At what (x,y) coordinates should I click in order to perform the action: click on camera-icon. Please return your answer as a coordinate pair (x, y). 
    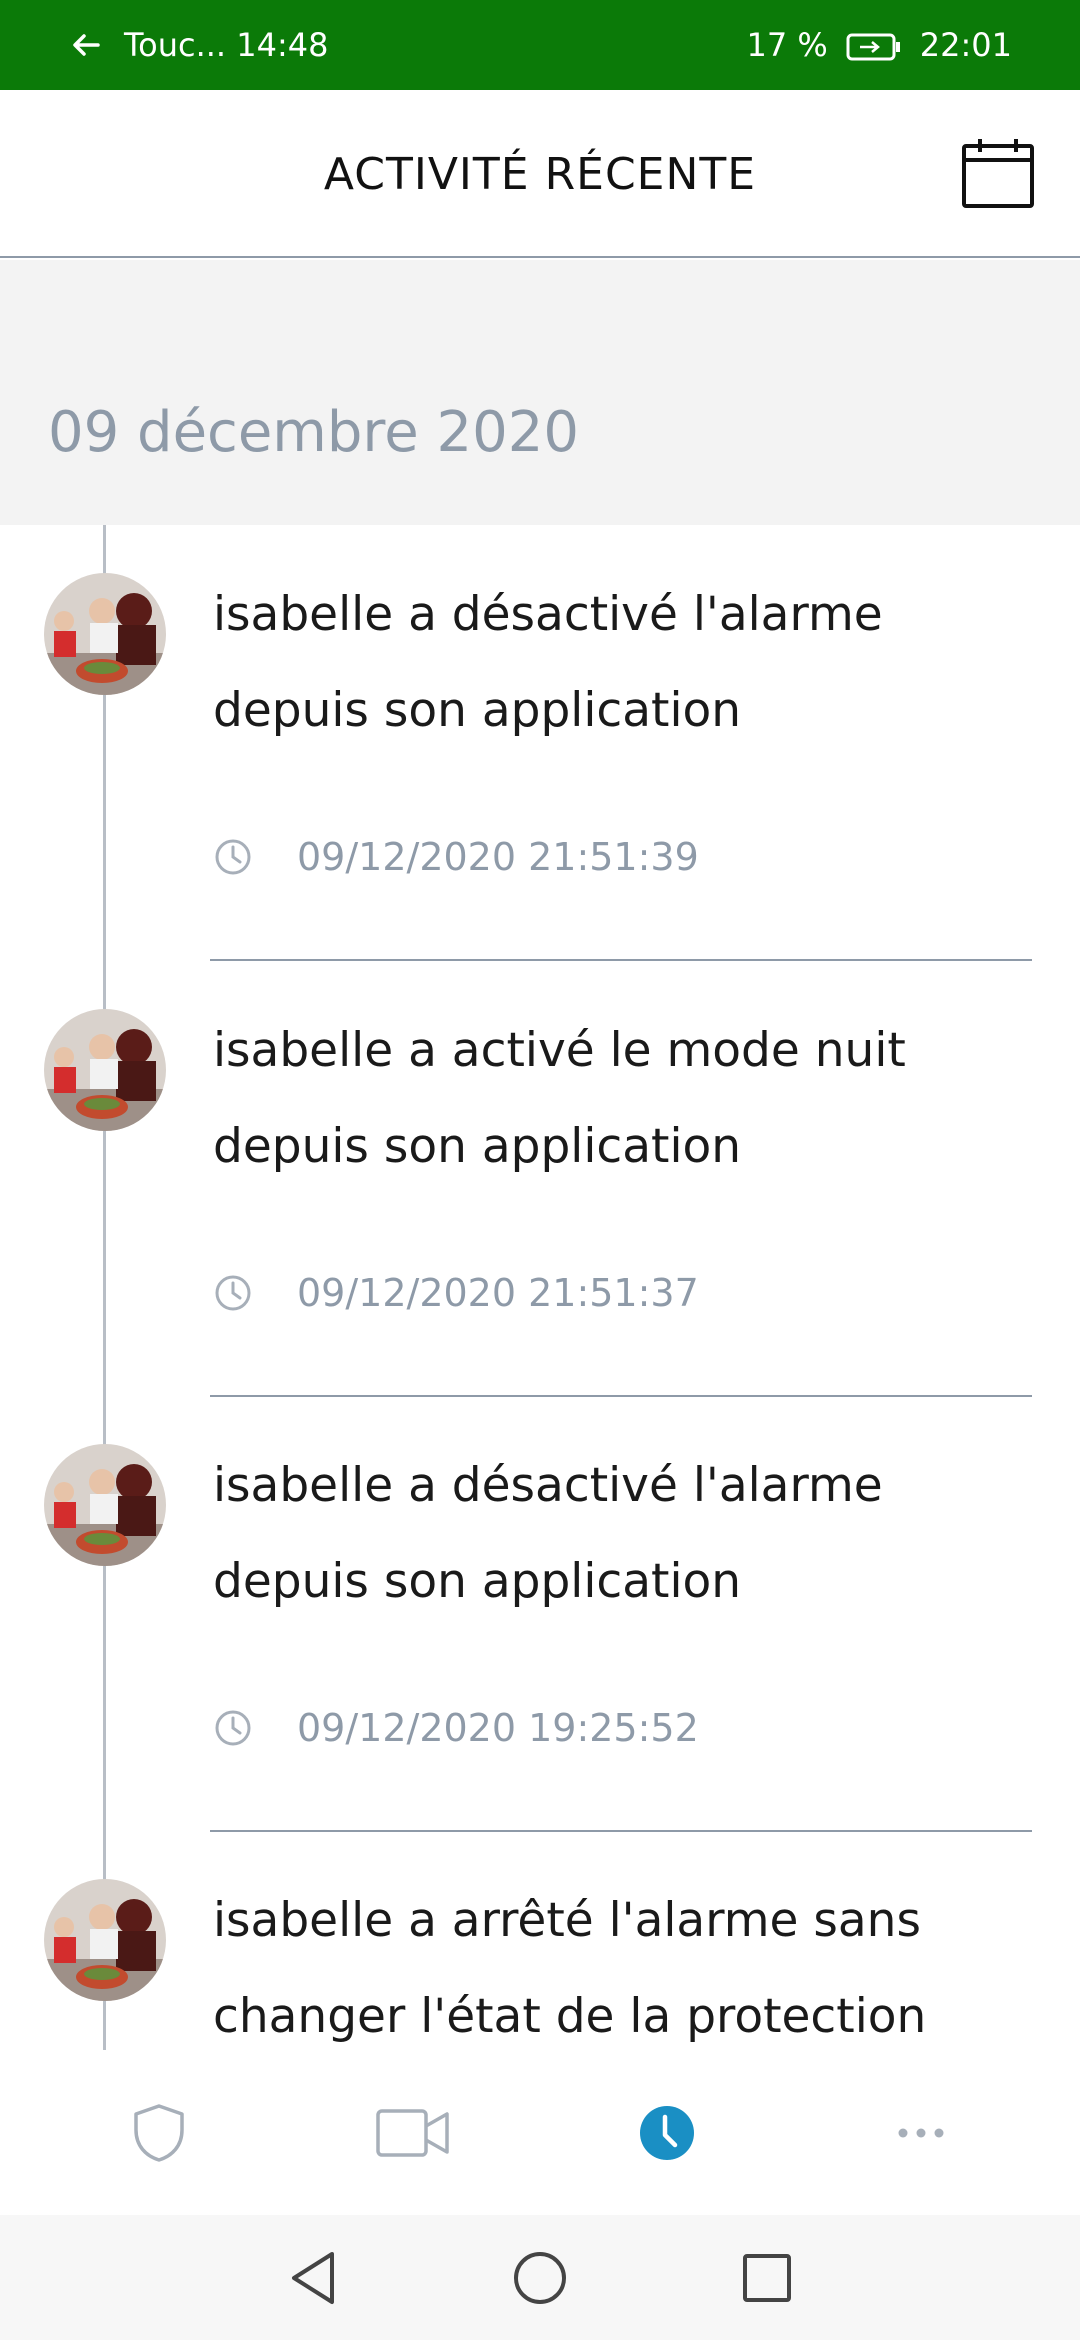
    Looking at the image, I should click on (412, 2132).